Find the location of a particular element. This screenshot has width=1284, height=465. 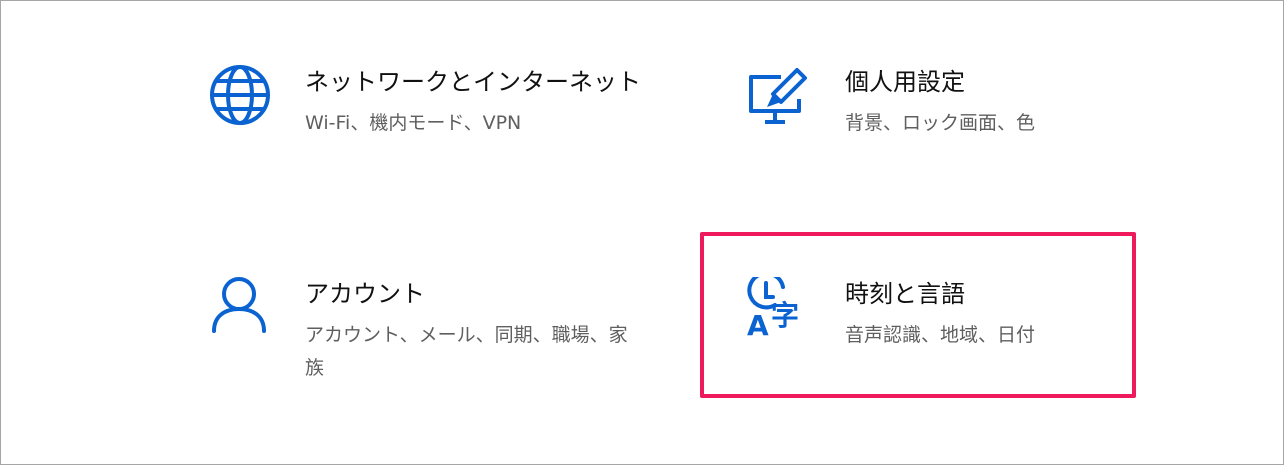

tile-title: 時刻と言語 is located at coordinates (905, 294).